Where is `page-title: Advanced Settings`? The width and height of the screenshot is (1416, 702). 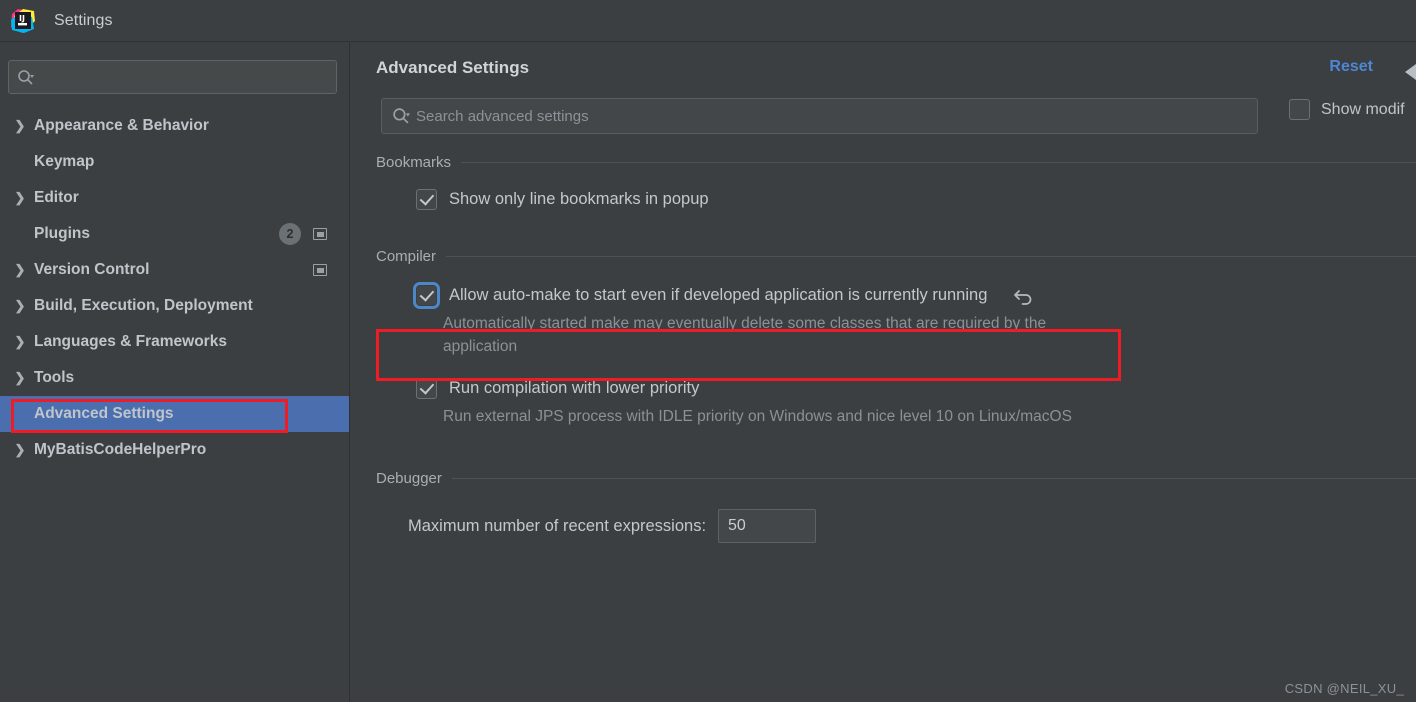
page-title: Advanced Settings is located at coordinates (453, 67).